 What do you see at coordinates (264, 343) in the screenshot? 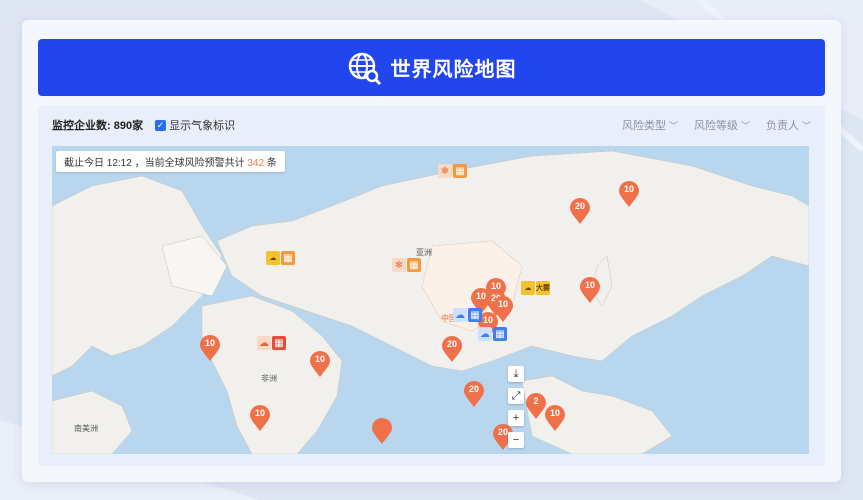
I see `storm-warning-icon: ☁` at bounding box center [264, 343].